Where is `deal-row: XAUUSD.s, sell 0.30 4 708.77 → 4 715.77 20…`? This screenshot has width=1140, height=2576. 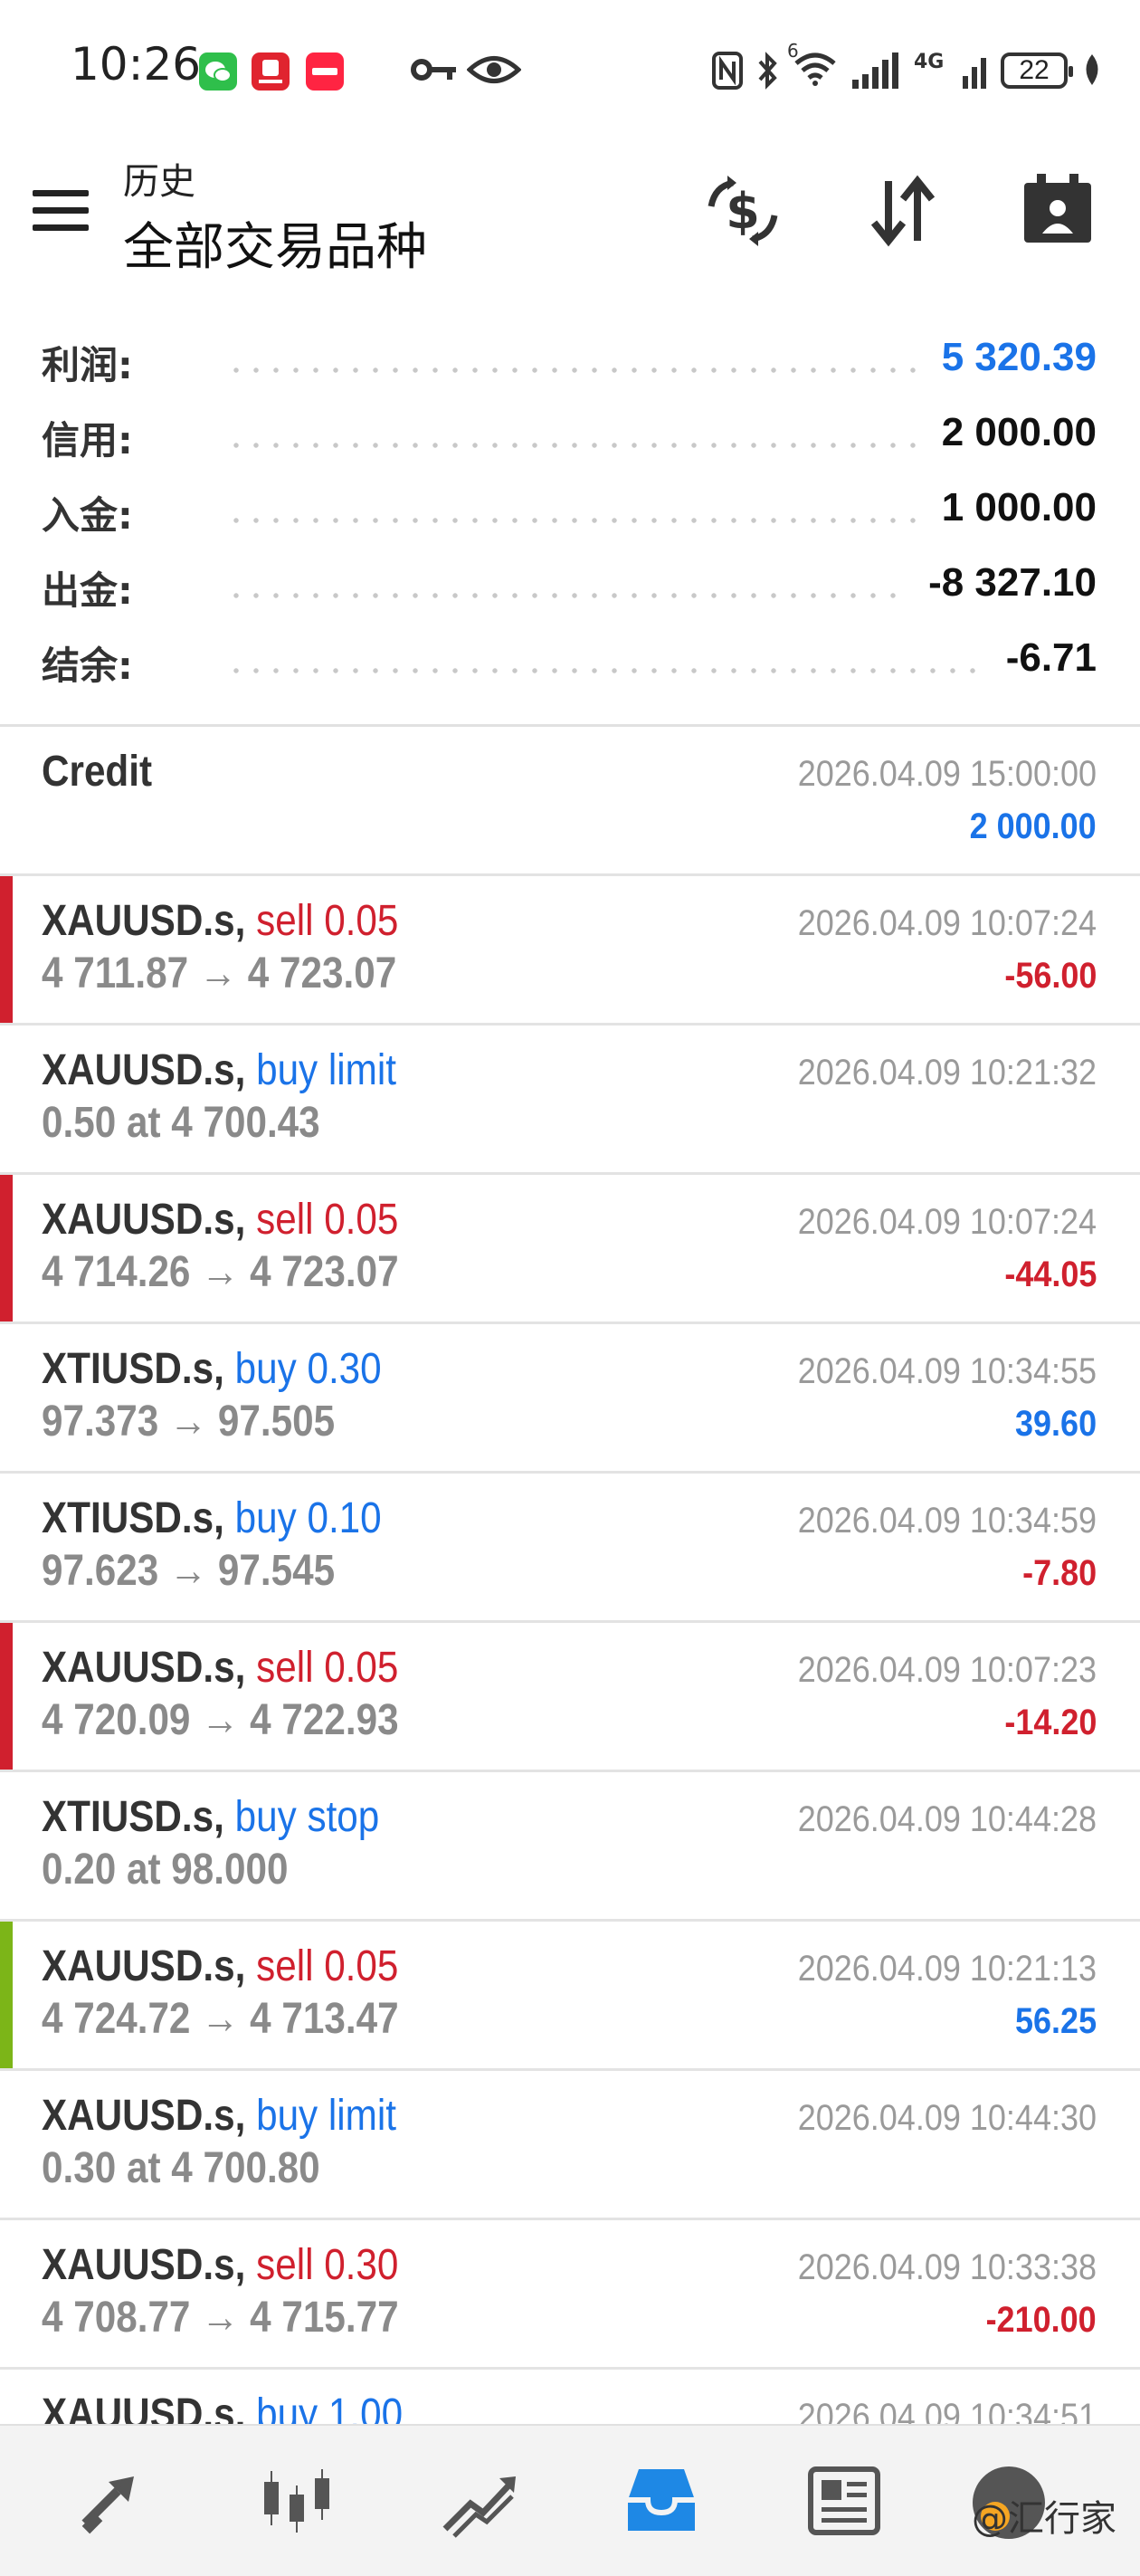
deal-row: XAUUSD.s, sell 0.30 4 708.77 → 4 715.77 20… is located at coordinates (570, 2295).